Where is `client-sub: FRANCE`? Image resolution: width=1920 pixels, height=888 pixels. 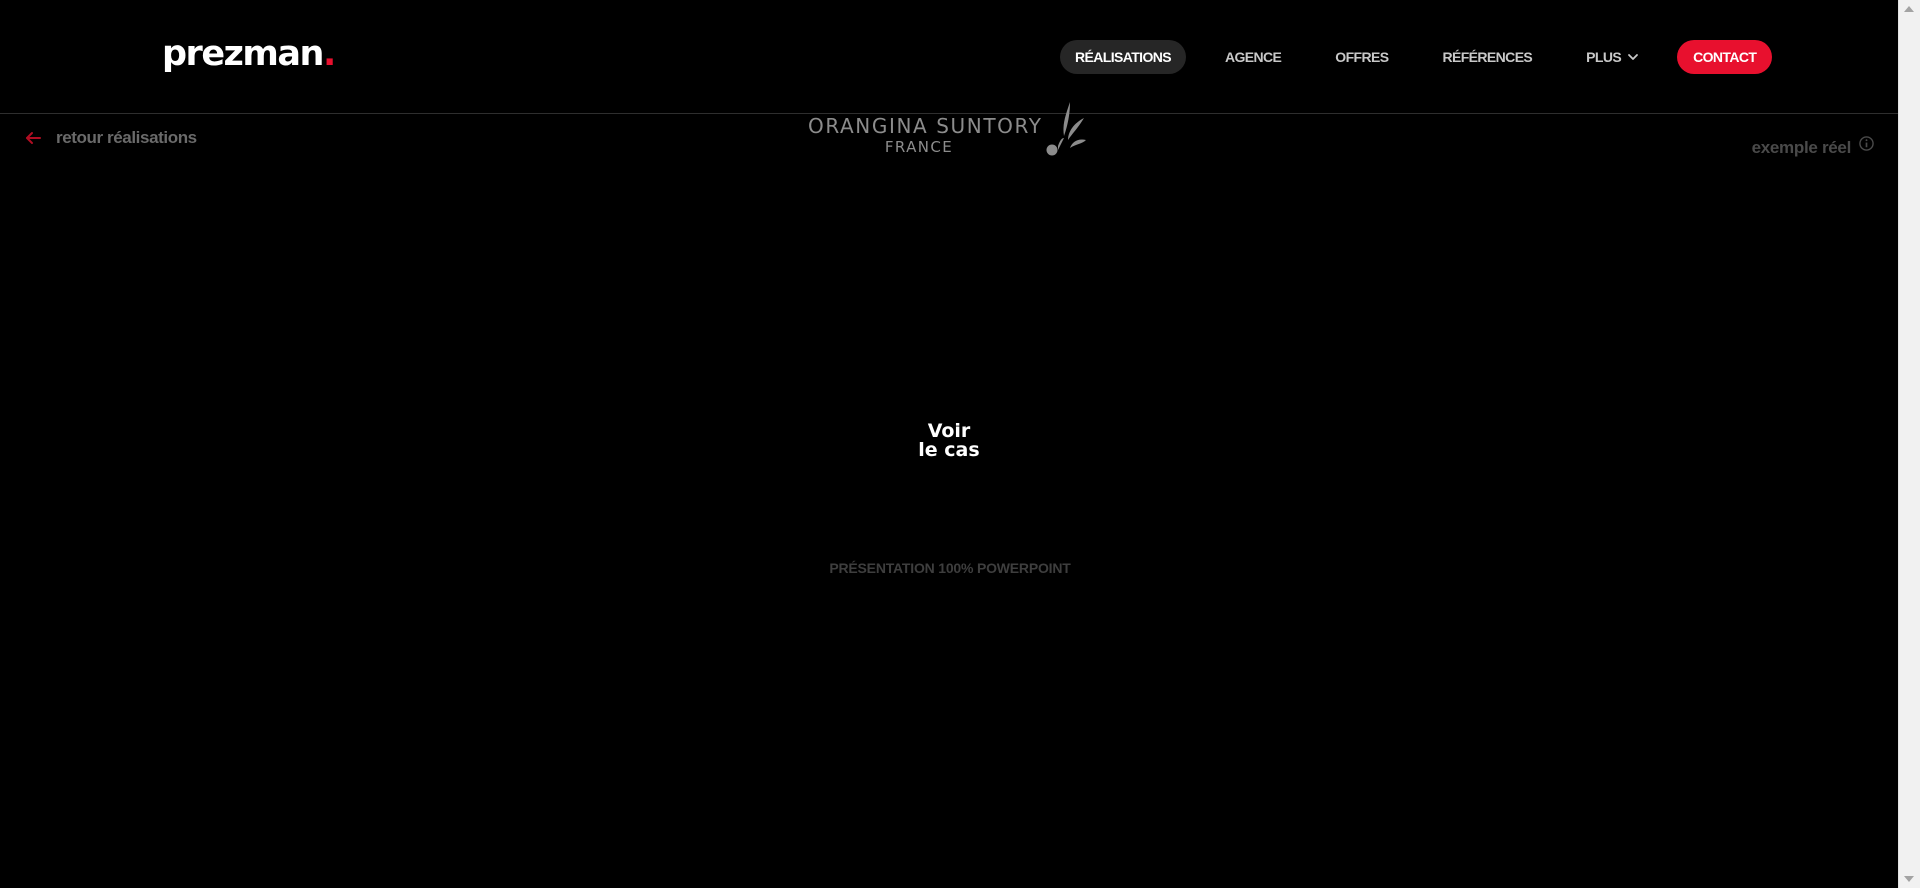
client-sub: FRANCE is located at coordinates (919, 147).